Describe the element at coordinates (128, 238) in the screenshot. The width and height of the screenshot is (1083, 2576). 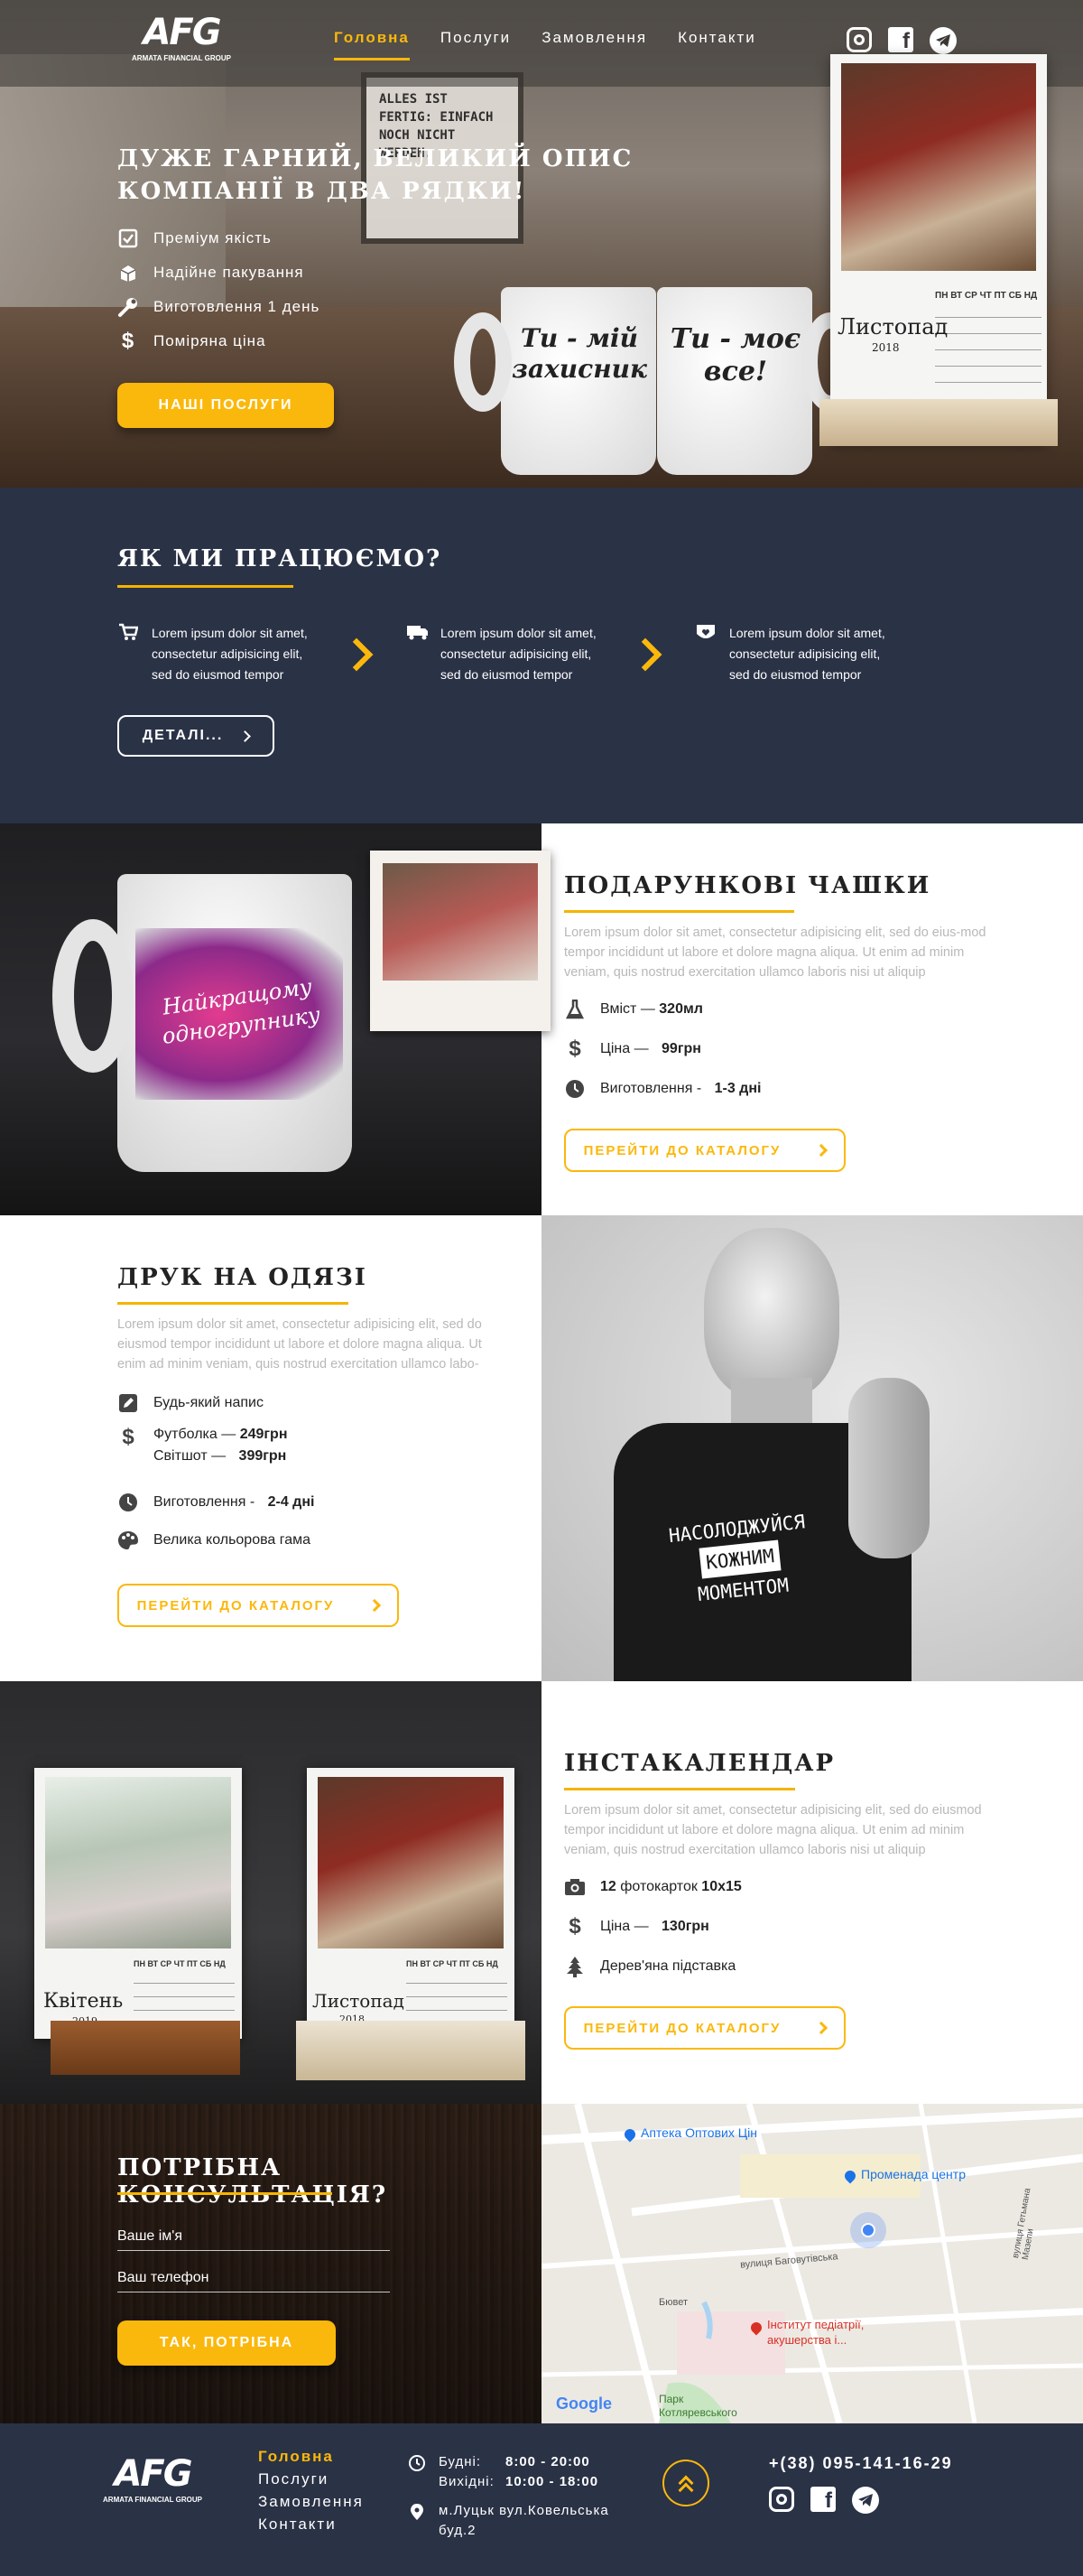
I see `checkbox-icon` at that location.